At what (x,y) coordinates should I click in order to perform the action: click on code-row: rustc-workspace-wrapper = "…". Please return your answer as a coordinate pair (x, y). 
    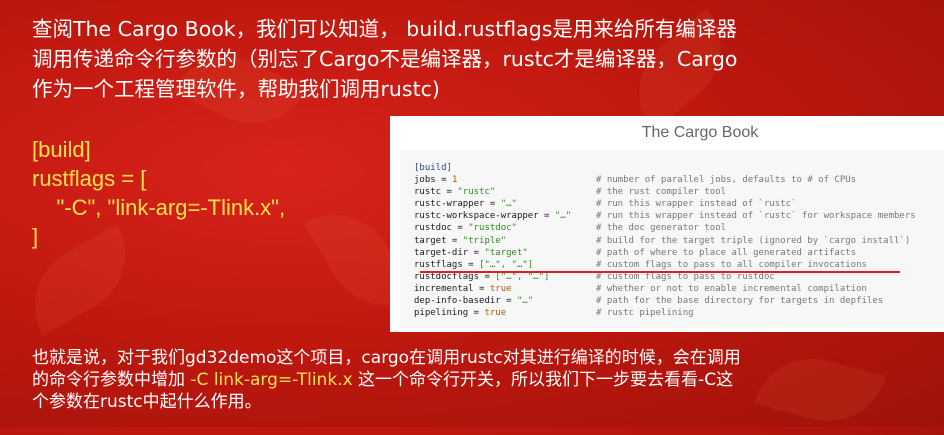
    Looking at the image, I should click on (492, 216).